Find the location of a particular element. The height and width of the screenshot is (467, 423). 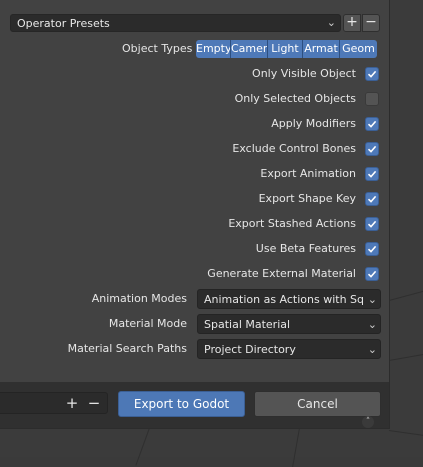

export-stashed-actions-label: Export Stashed Actions is located at coordinates (292, 223).